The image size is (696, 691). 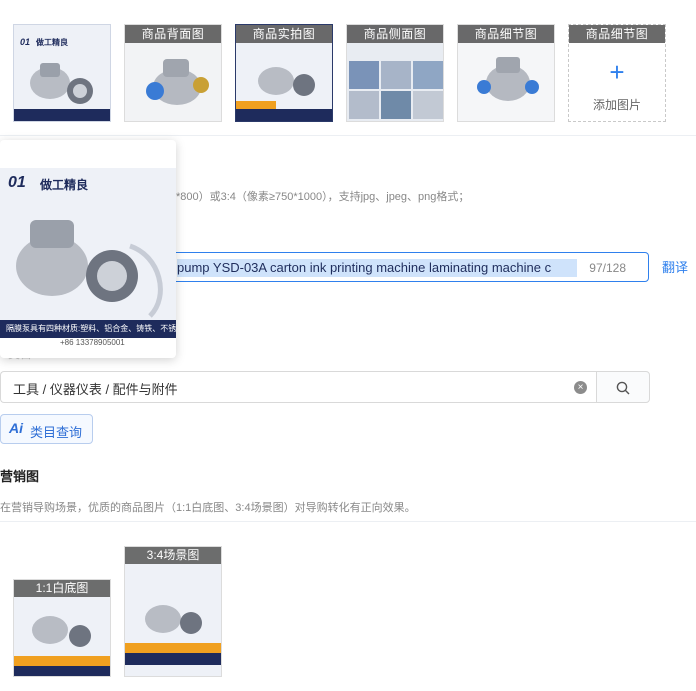 What do you see at coordinates (607, 268) in the screenshot?
I see `char-count: 97/128` at bounding box center [607, 268].